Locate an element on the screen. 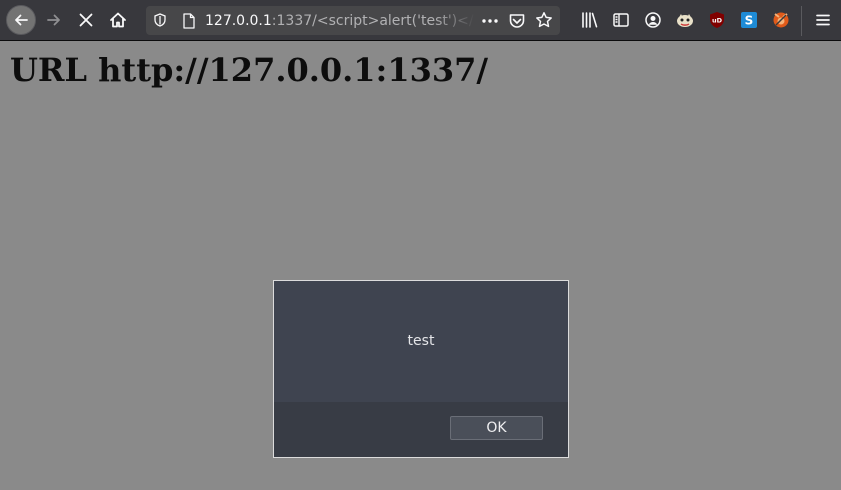  account-icon is located at coordinates (653, 20).